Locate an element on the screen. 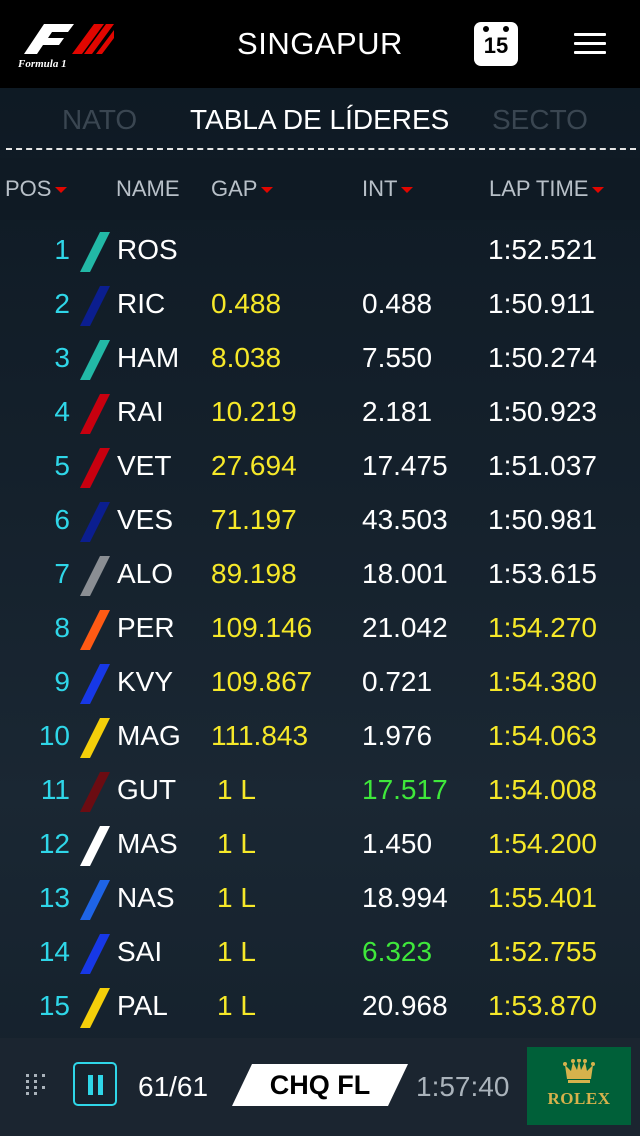 This screenshot has height=1136, width=640. grip-icon is located at coordinates (36, 1087).